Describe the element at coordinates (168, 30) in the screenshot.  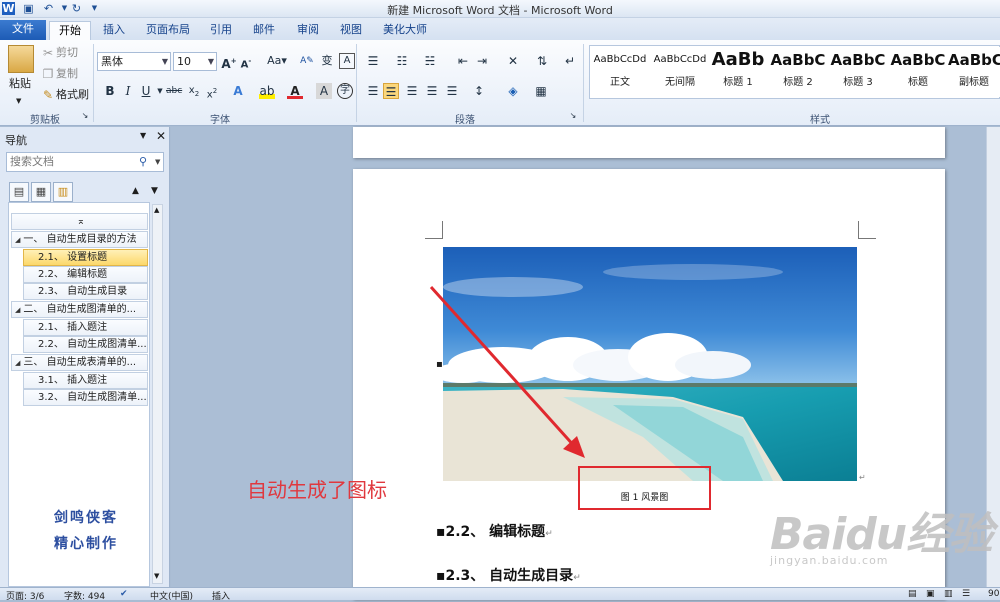
I see `tab-page-layout: 页面布局` at that location.